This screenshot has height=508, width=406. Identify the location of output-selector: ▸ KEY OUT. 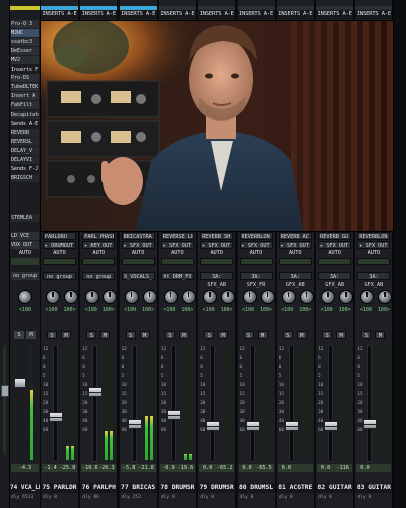
(99, 245).